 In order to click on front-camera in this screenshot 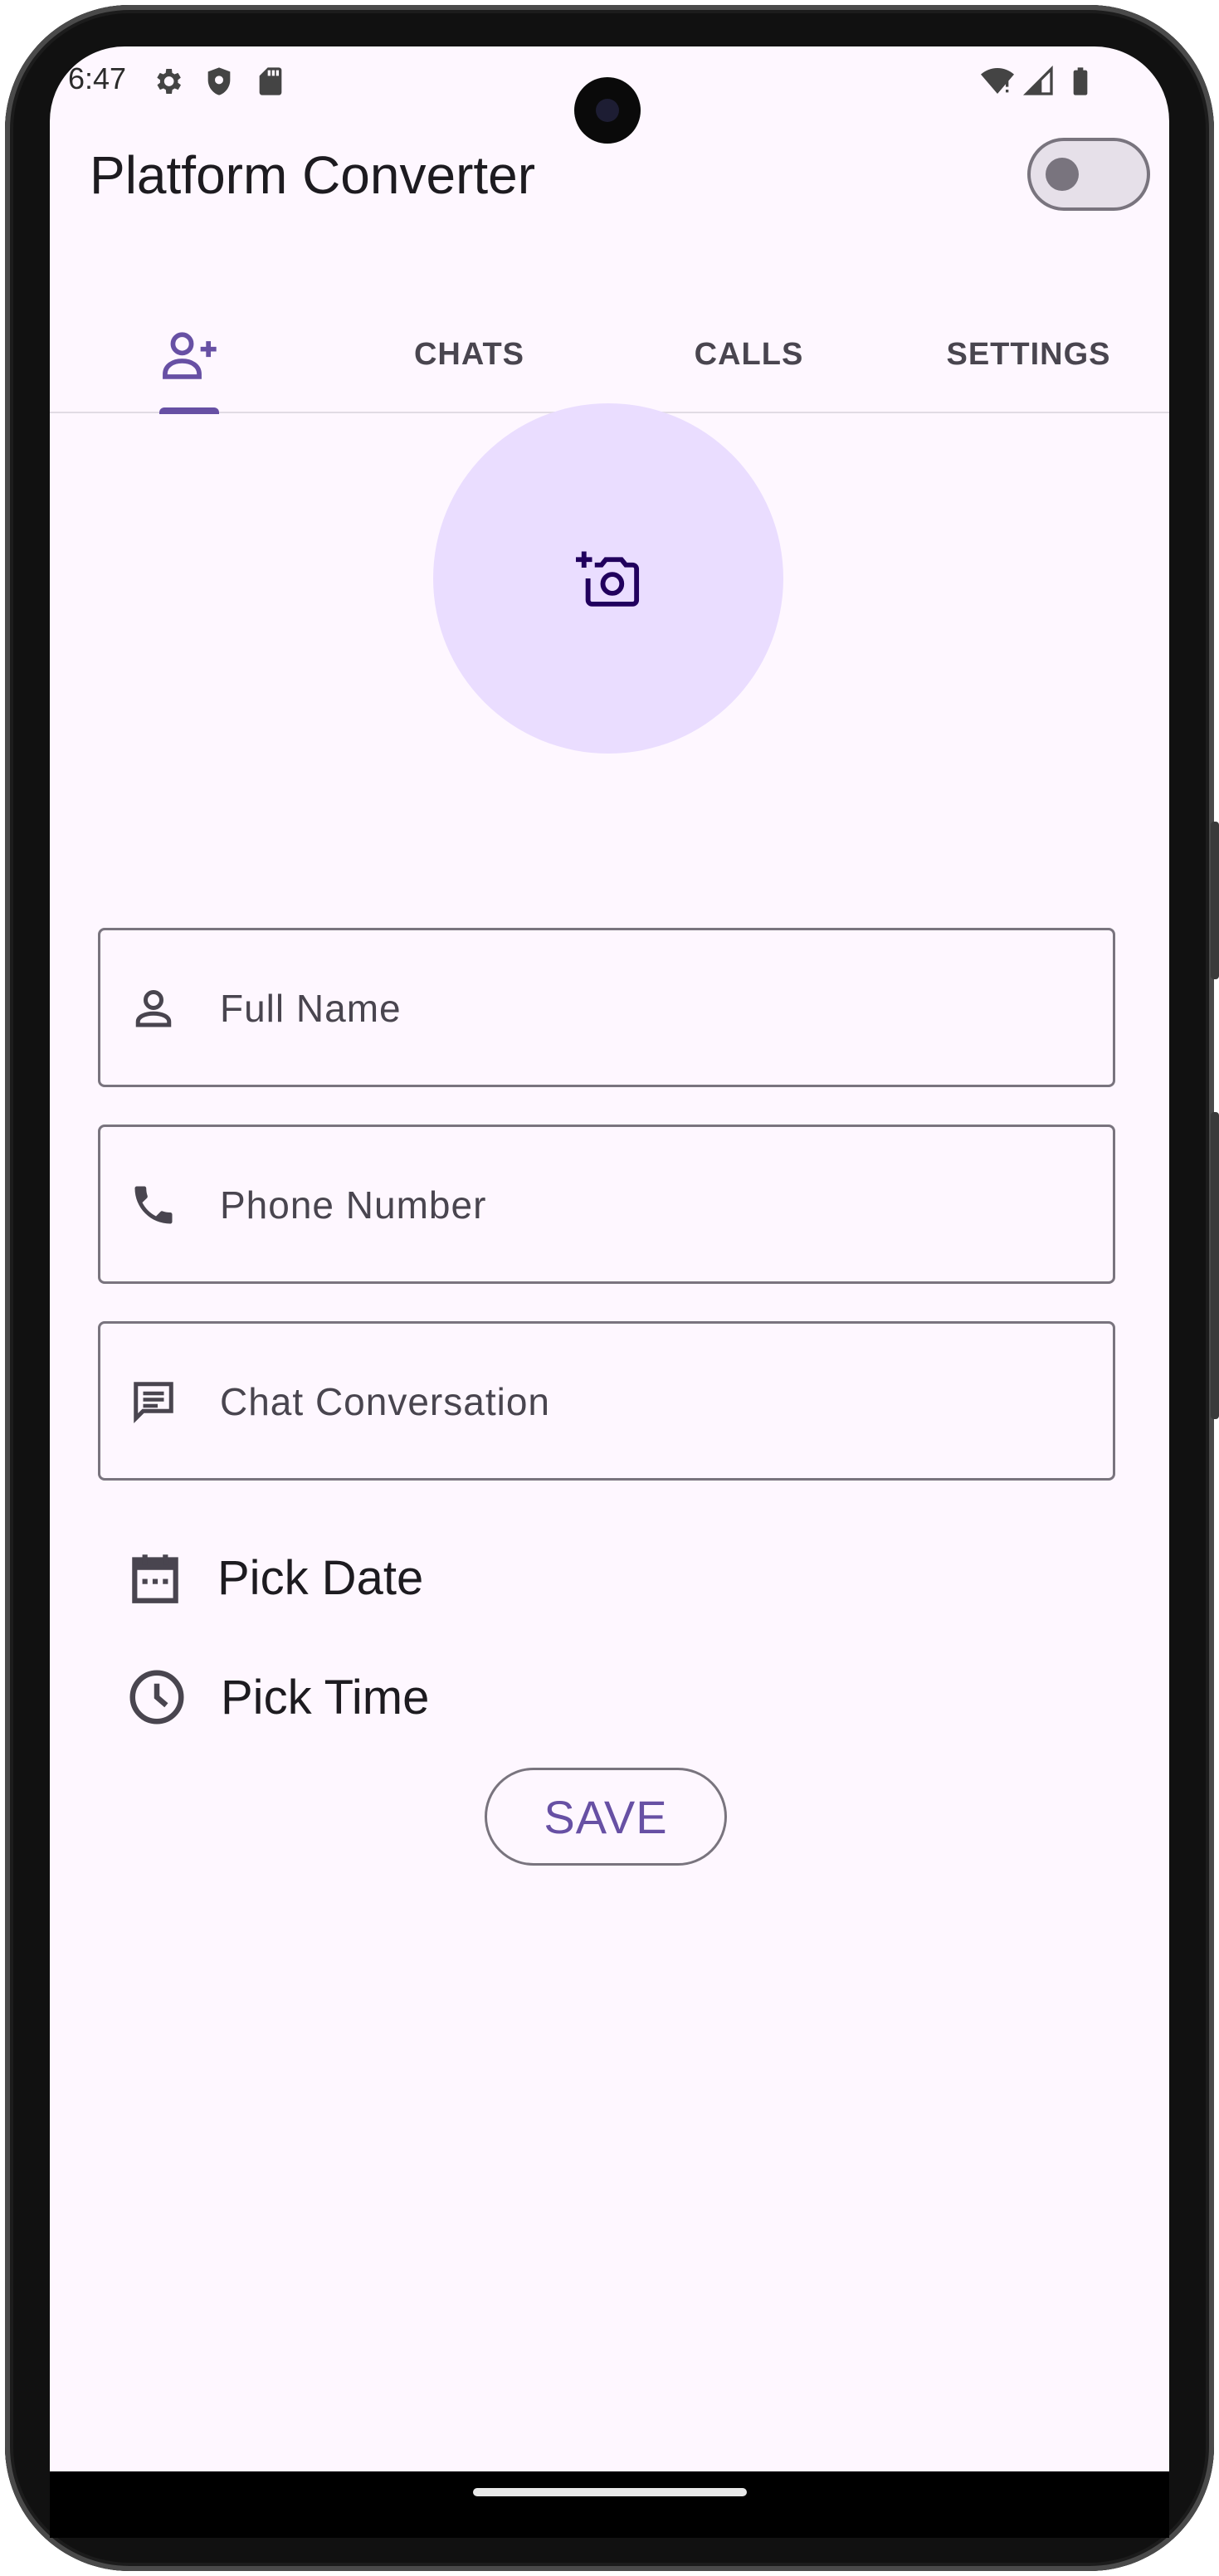, I will do `click(608, 111)`.